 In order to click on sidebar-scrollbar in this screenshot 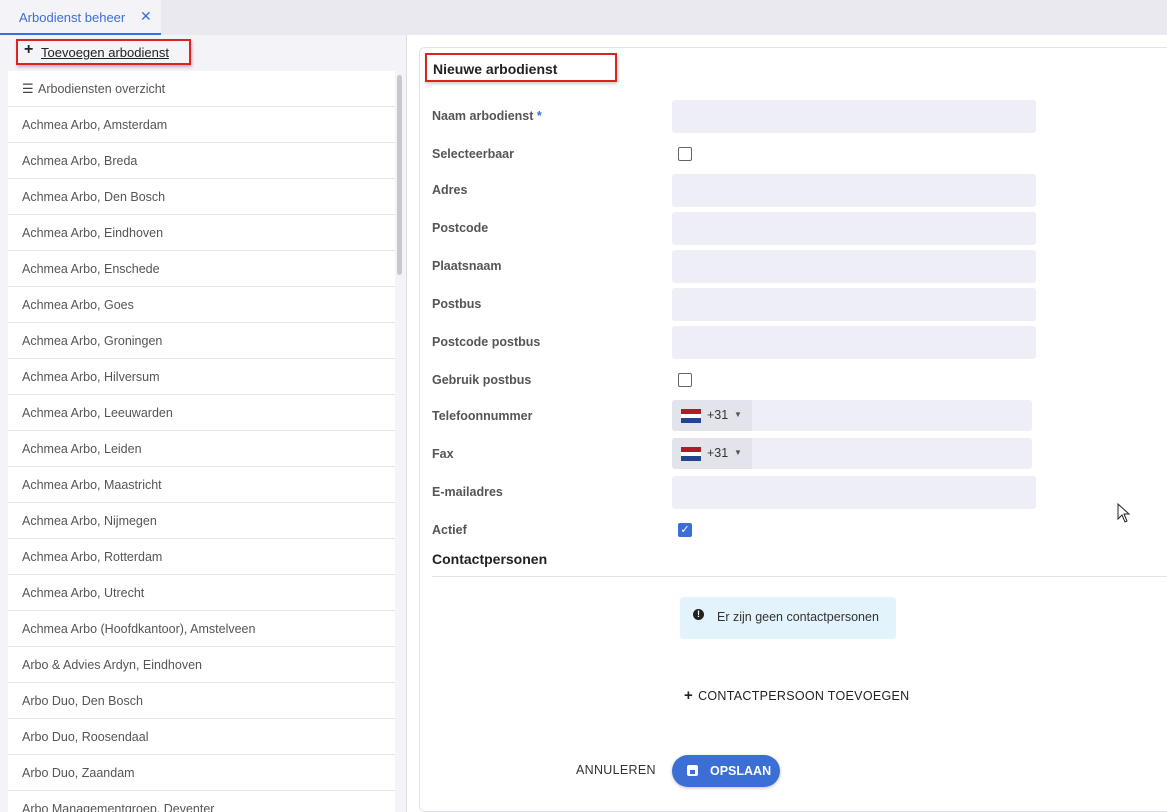, I will do `click(399, 175)`.